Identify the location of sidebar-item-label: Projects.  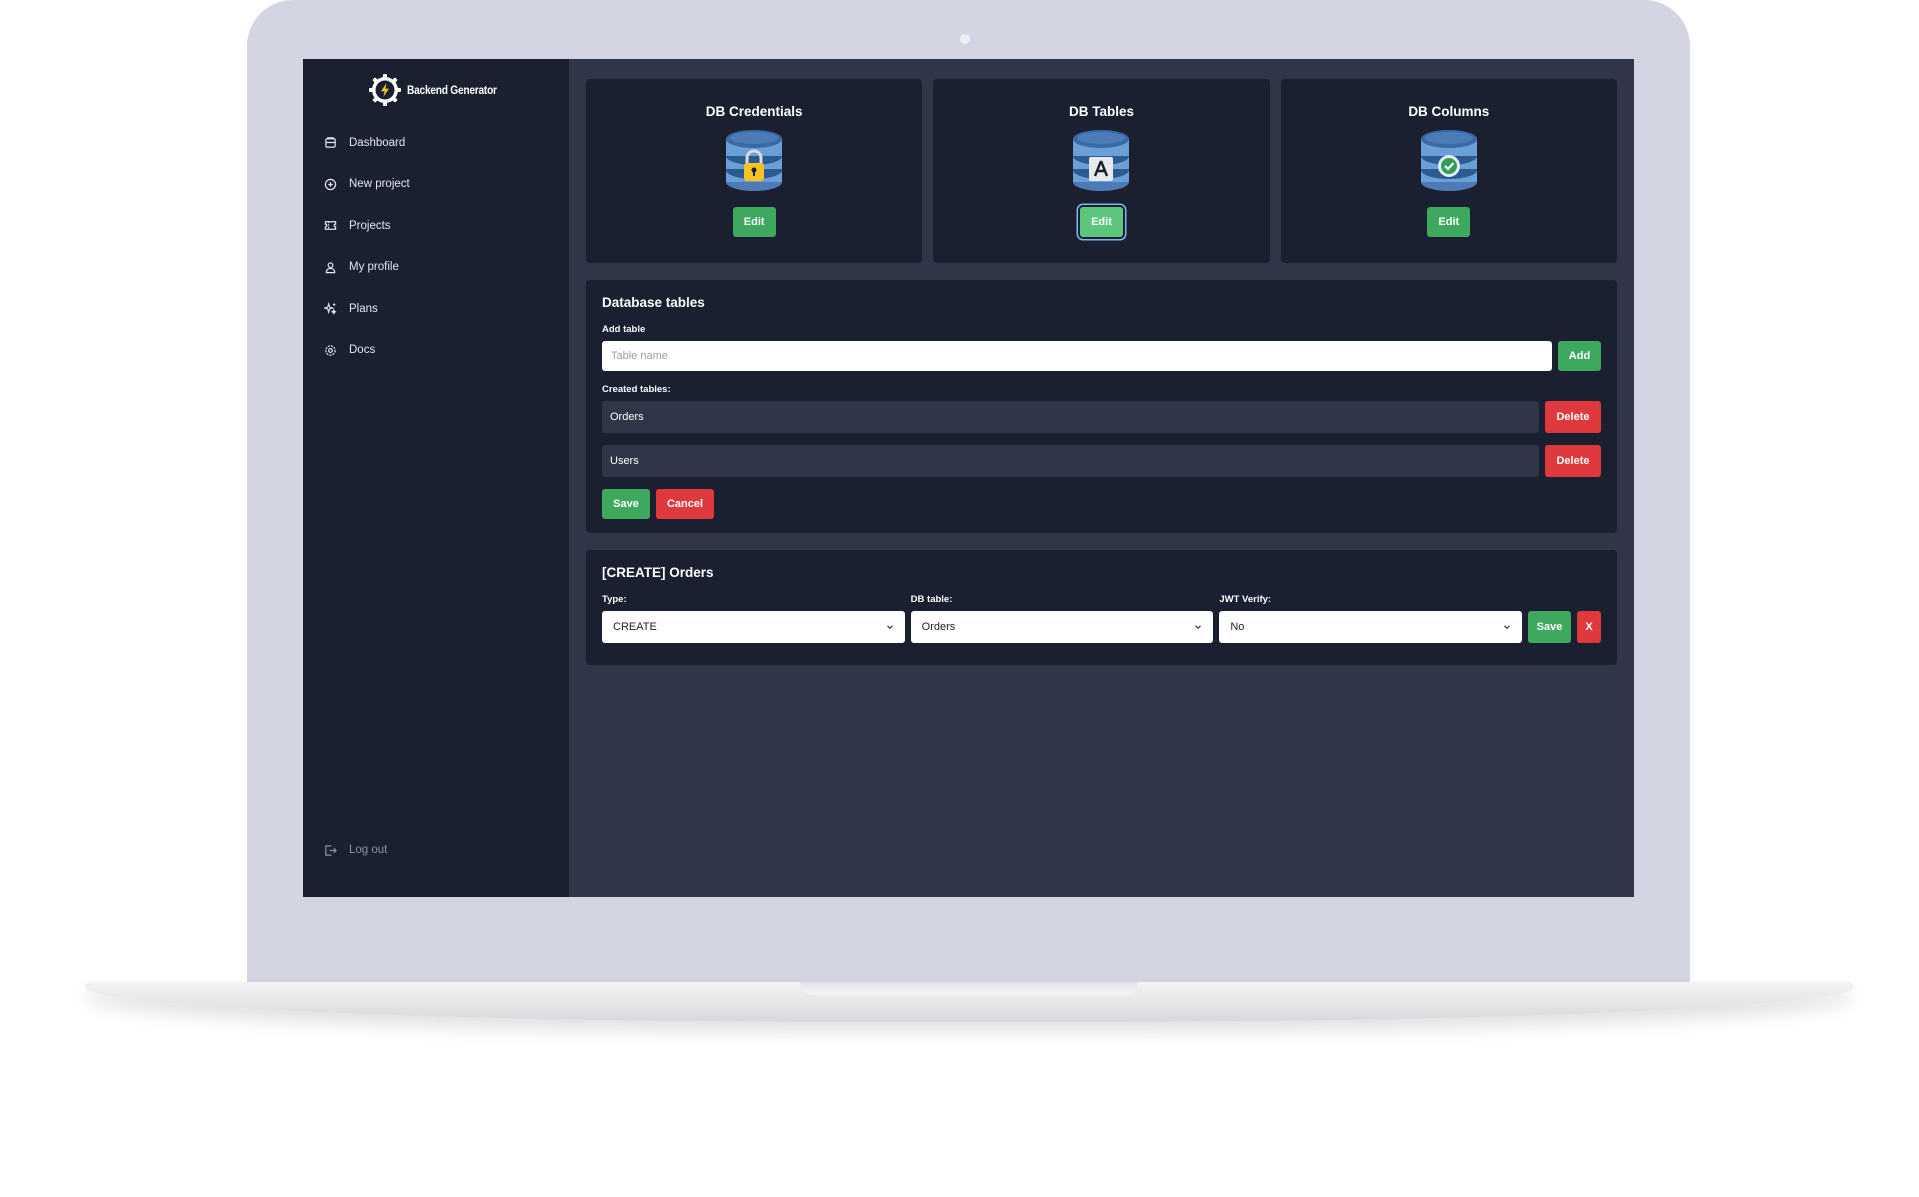
(370, 225).